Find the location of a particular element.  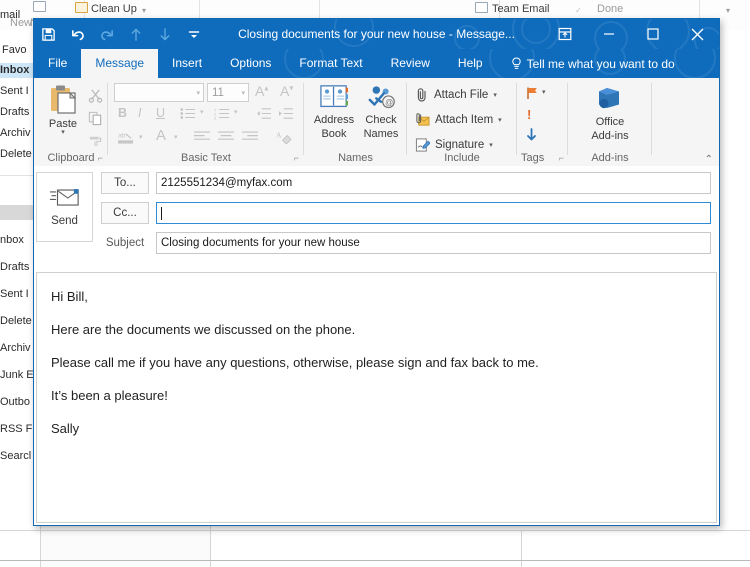

tab-format-text: Format Text is located at coordinates (330, 63).